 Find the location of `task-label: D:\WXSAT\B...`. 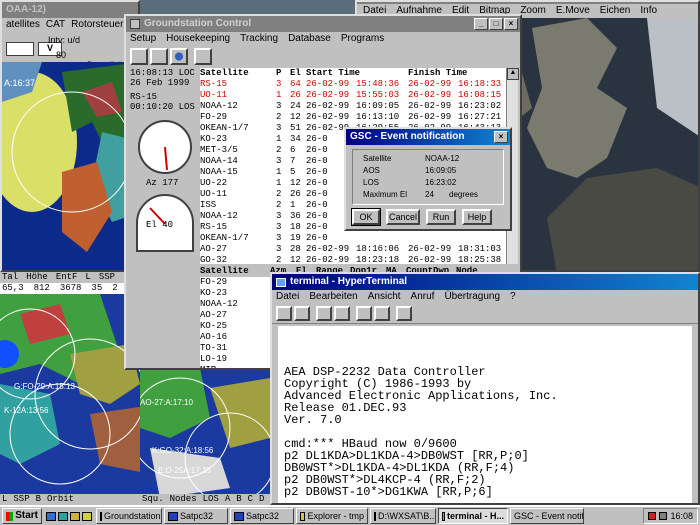

task-label: D:\WXSAT\B... is located at coordinates (407, 516).